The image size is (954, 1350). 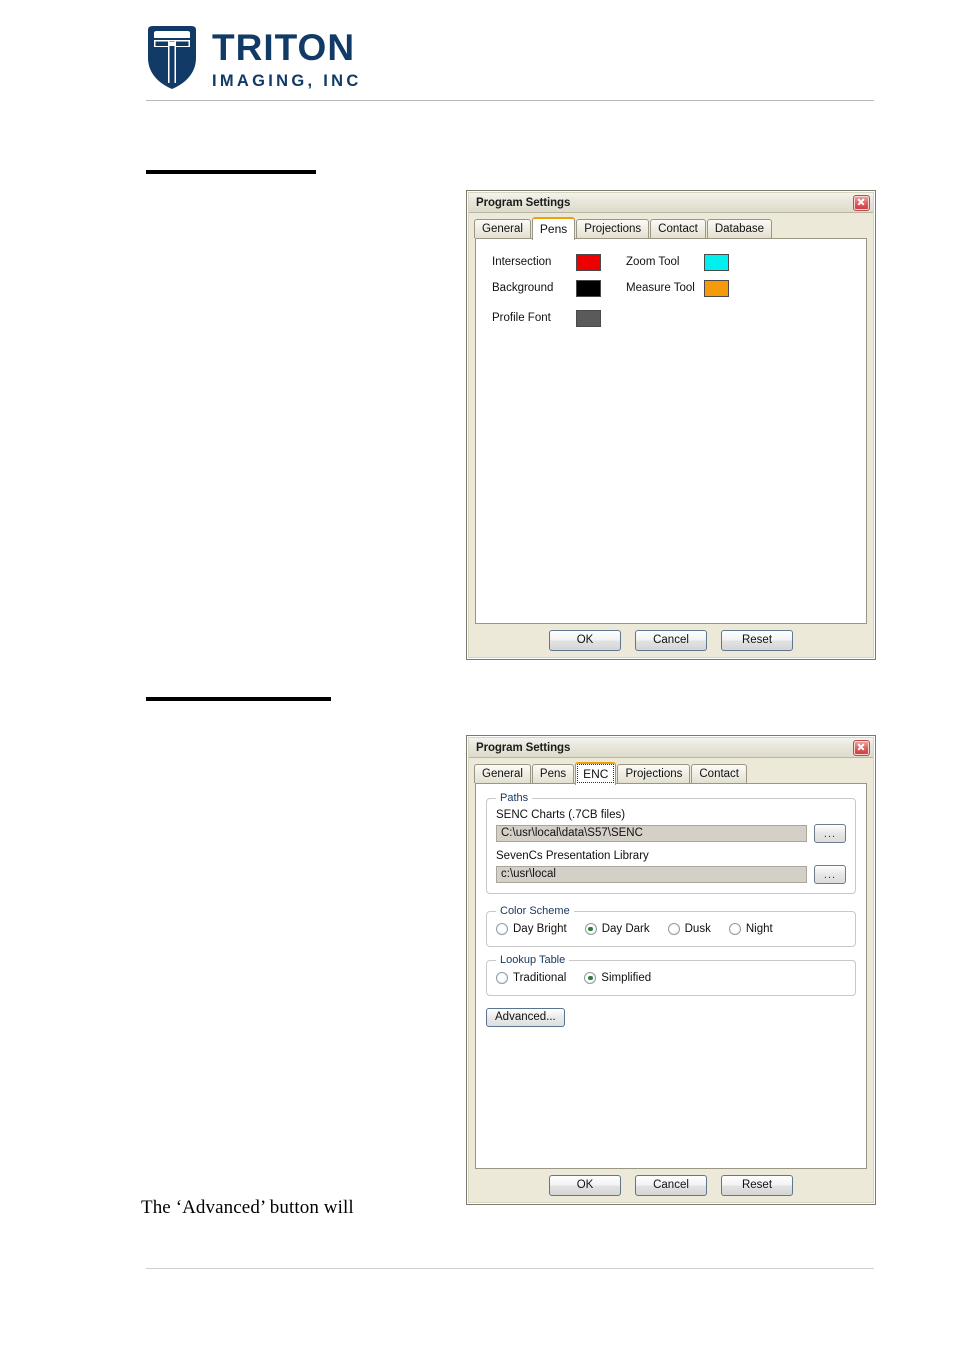 I want to click on radio-night: Night, so click(x=750, y=929).